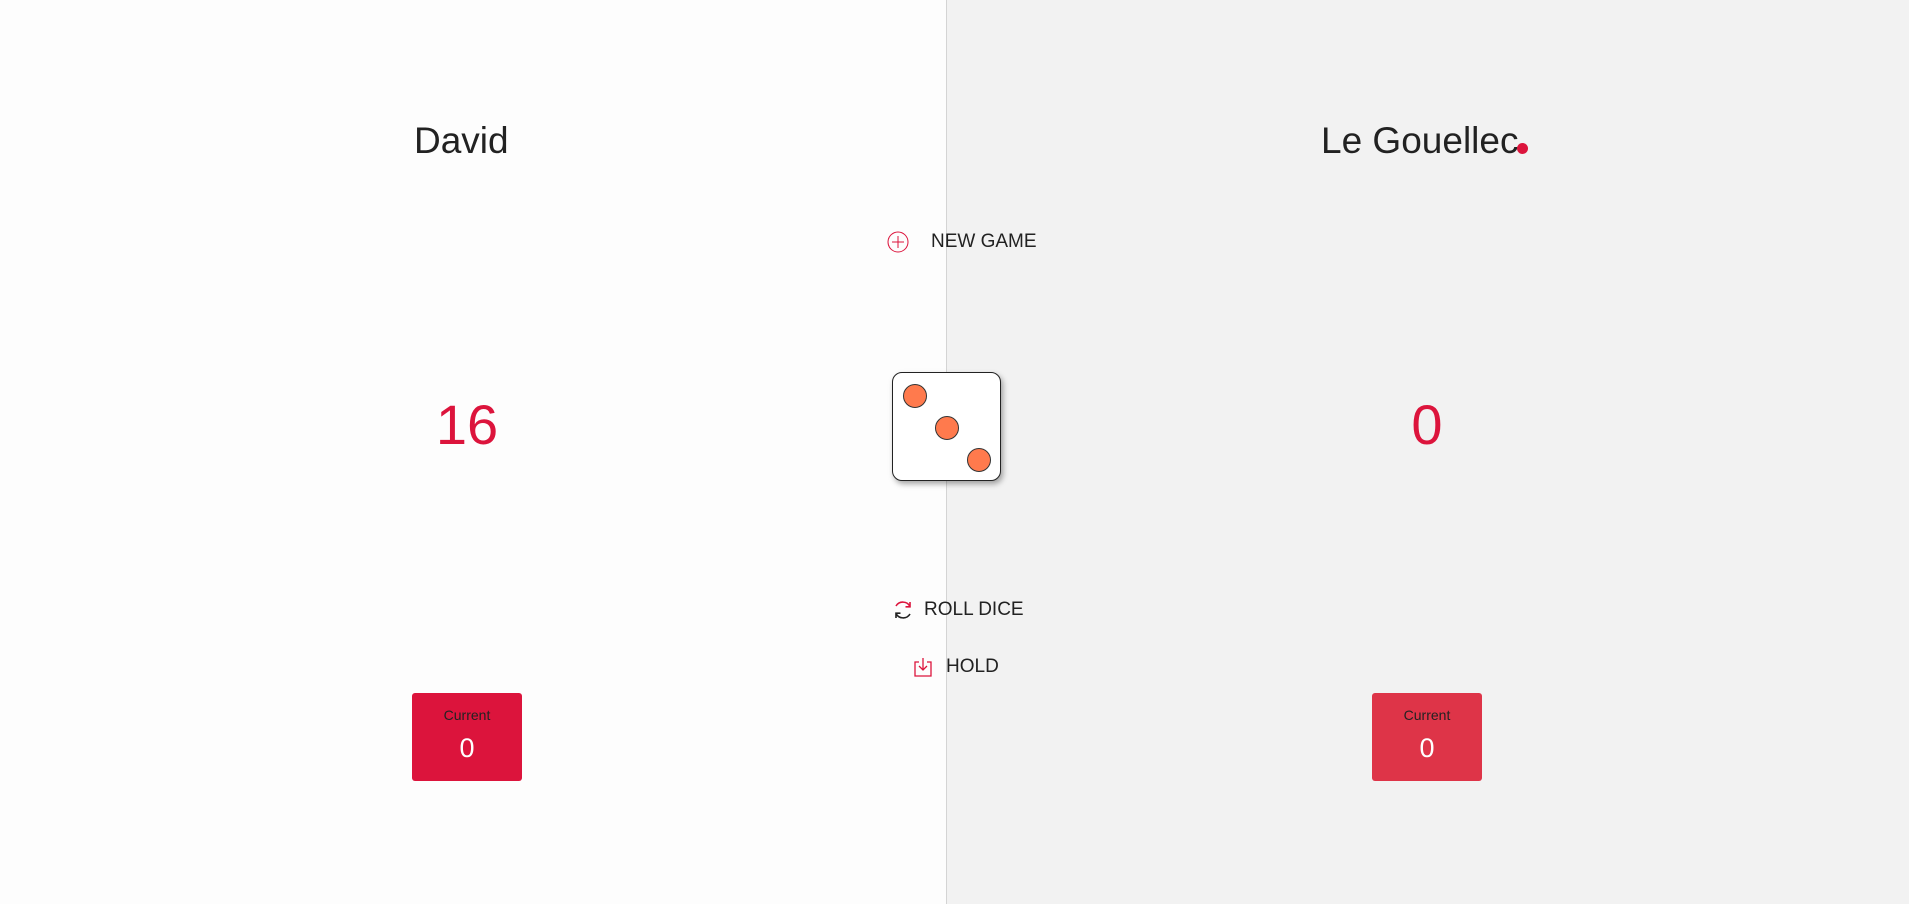  What do you see at coordinates (898, 242) in the screenshot?
I see `plus-circle-icon` at bounding box center [898, 242].